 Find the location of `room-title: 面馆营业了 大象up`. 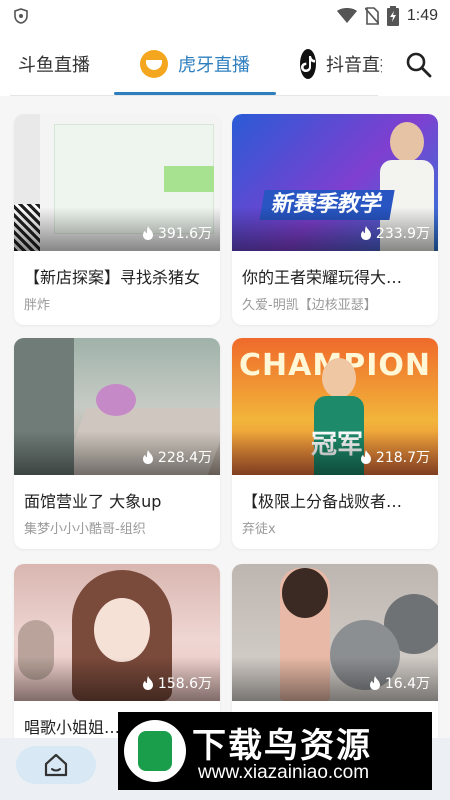

room-title: 面馆营业了 大象up is located at coordinates (93, 501).